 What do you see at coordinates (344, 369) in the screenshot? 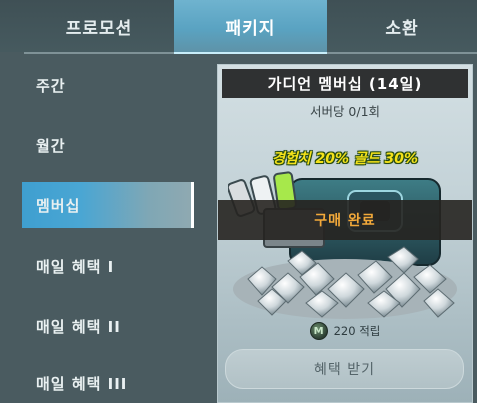
I see `claim-benefit-button: 혜택 받기` at bounding box center [344, 369].